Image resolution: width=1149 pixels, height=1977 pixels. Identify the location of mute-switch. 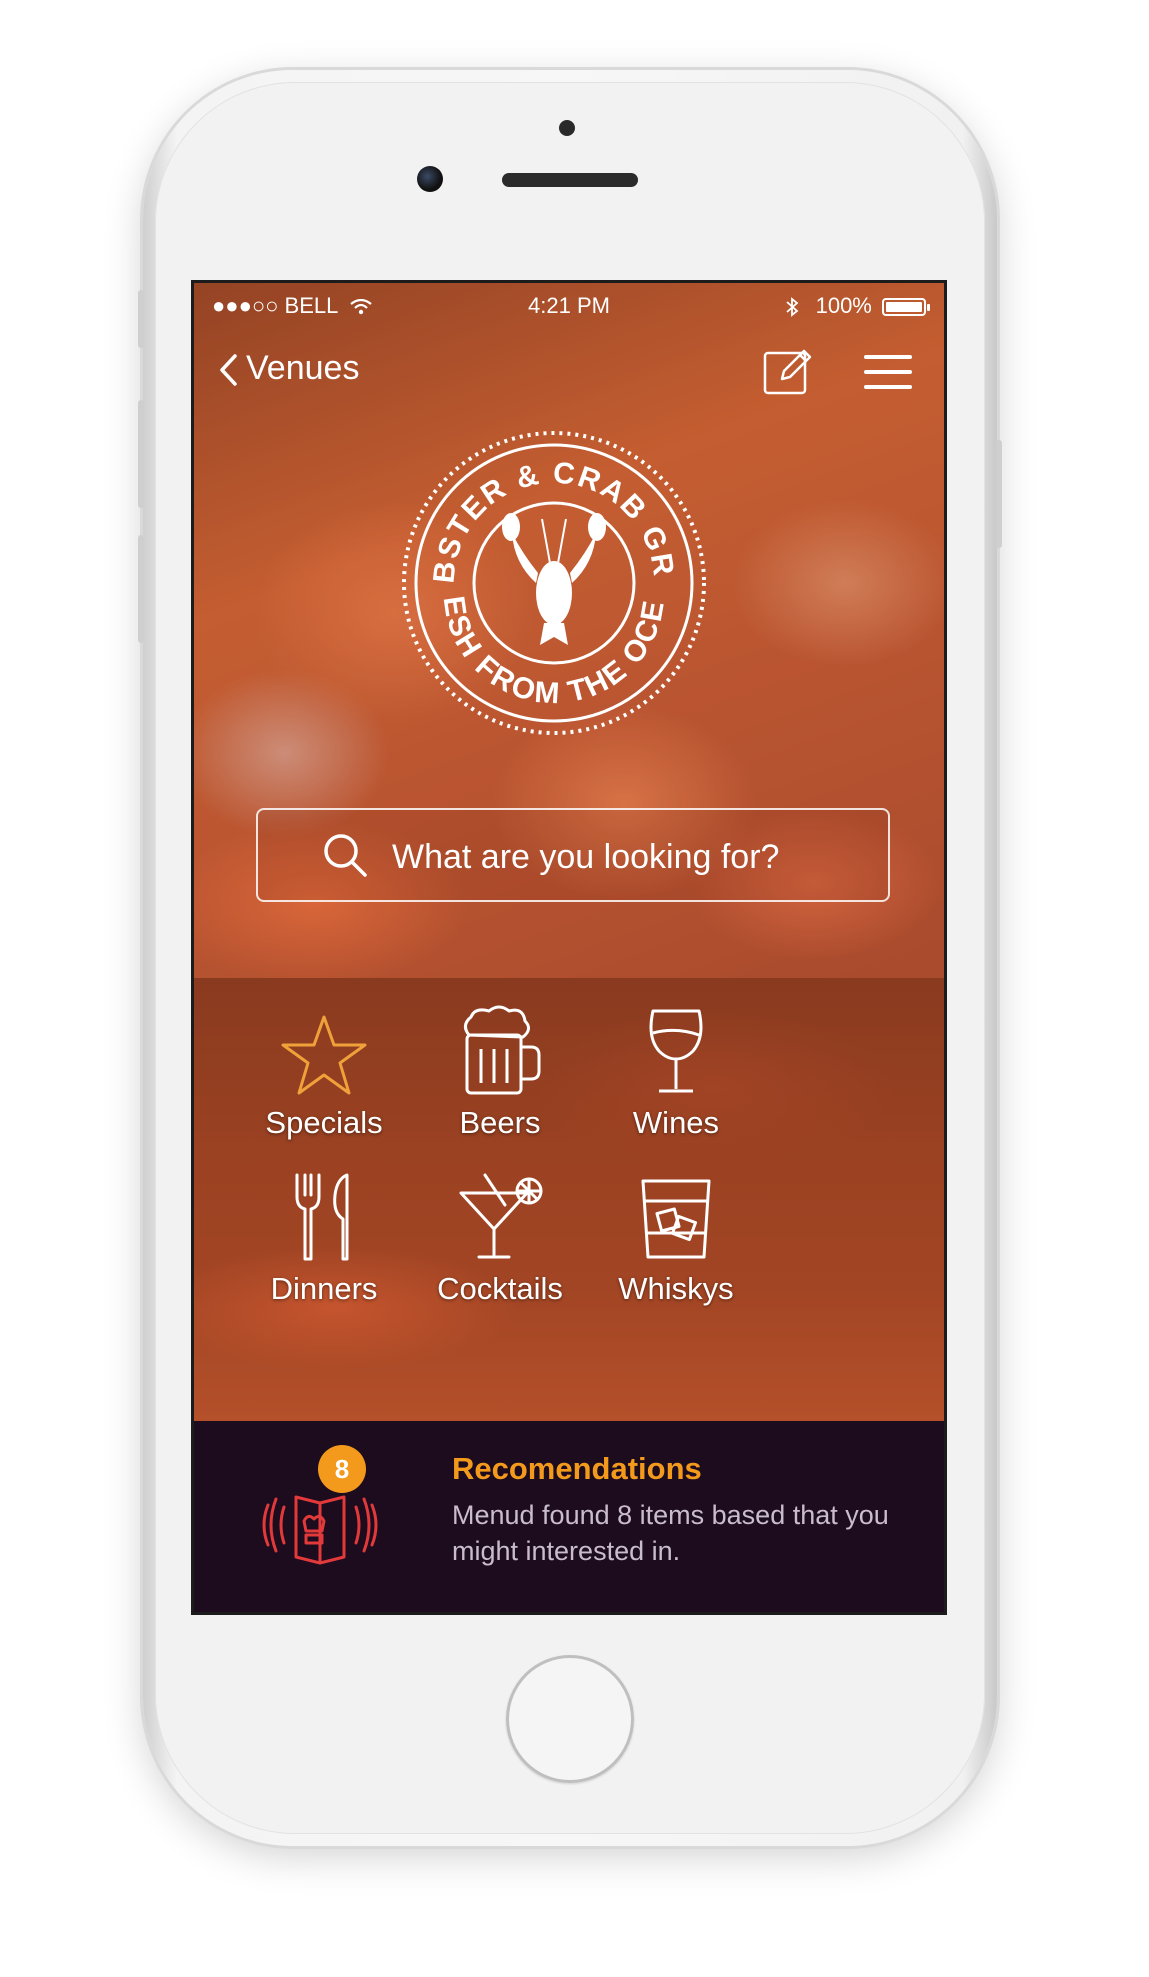
(141, 319).